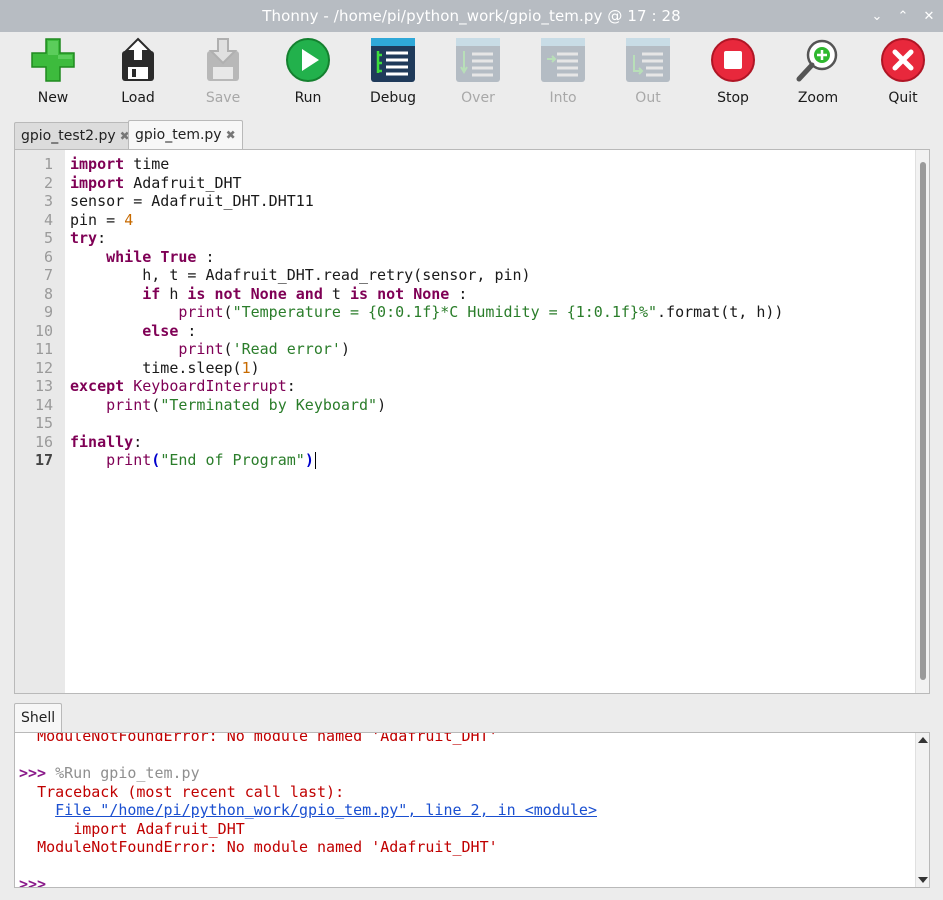 The height and width of the screenshot is (900, 943). I want to click on save-file-icon, so click(223, 60).